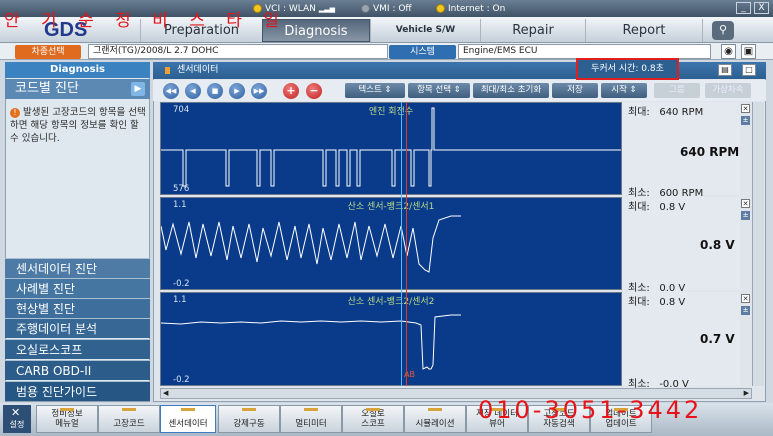  What do you see at coordinates (511, 90) in the screenshot?
I see `reset-minmax-button: 최대/최소 초기화` at bounding box center [511, 90].